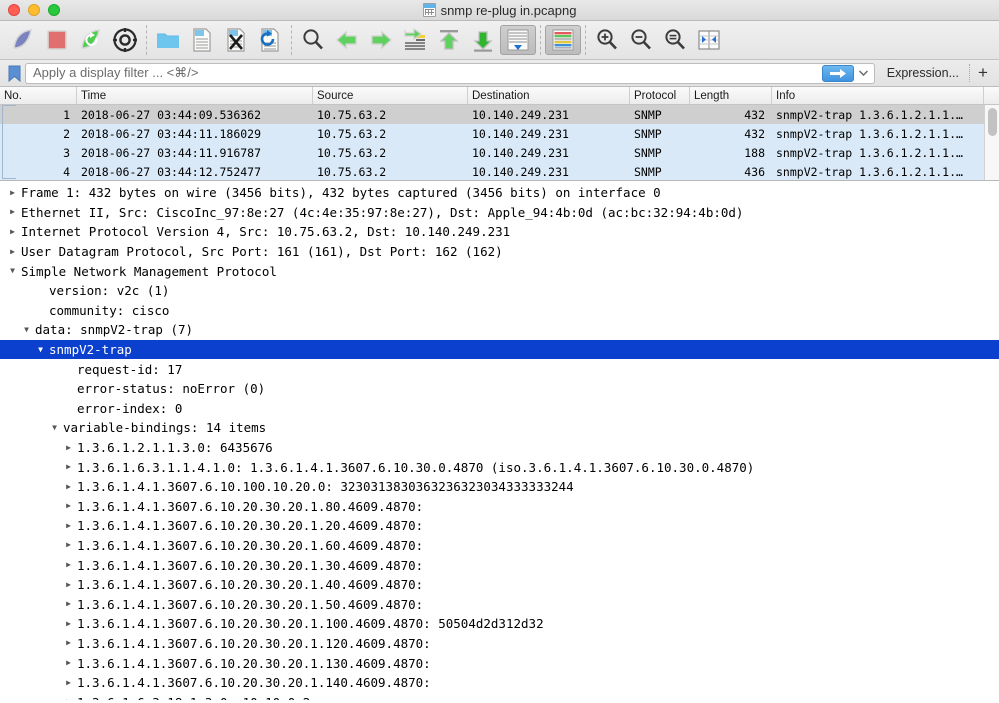 The image size is (999, 703). What do you see at coordinates (66, 171) in the screenshot?
I see `cell-no: 4` at bounding box center [66, 171].